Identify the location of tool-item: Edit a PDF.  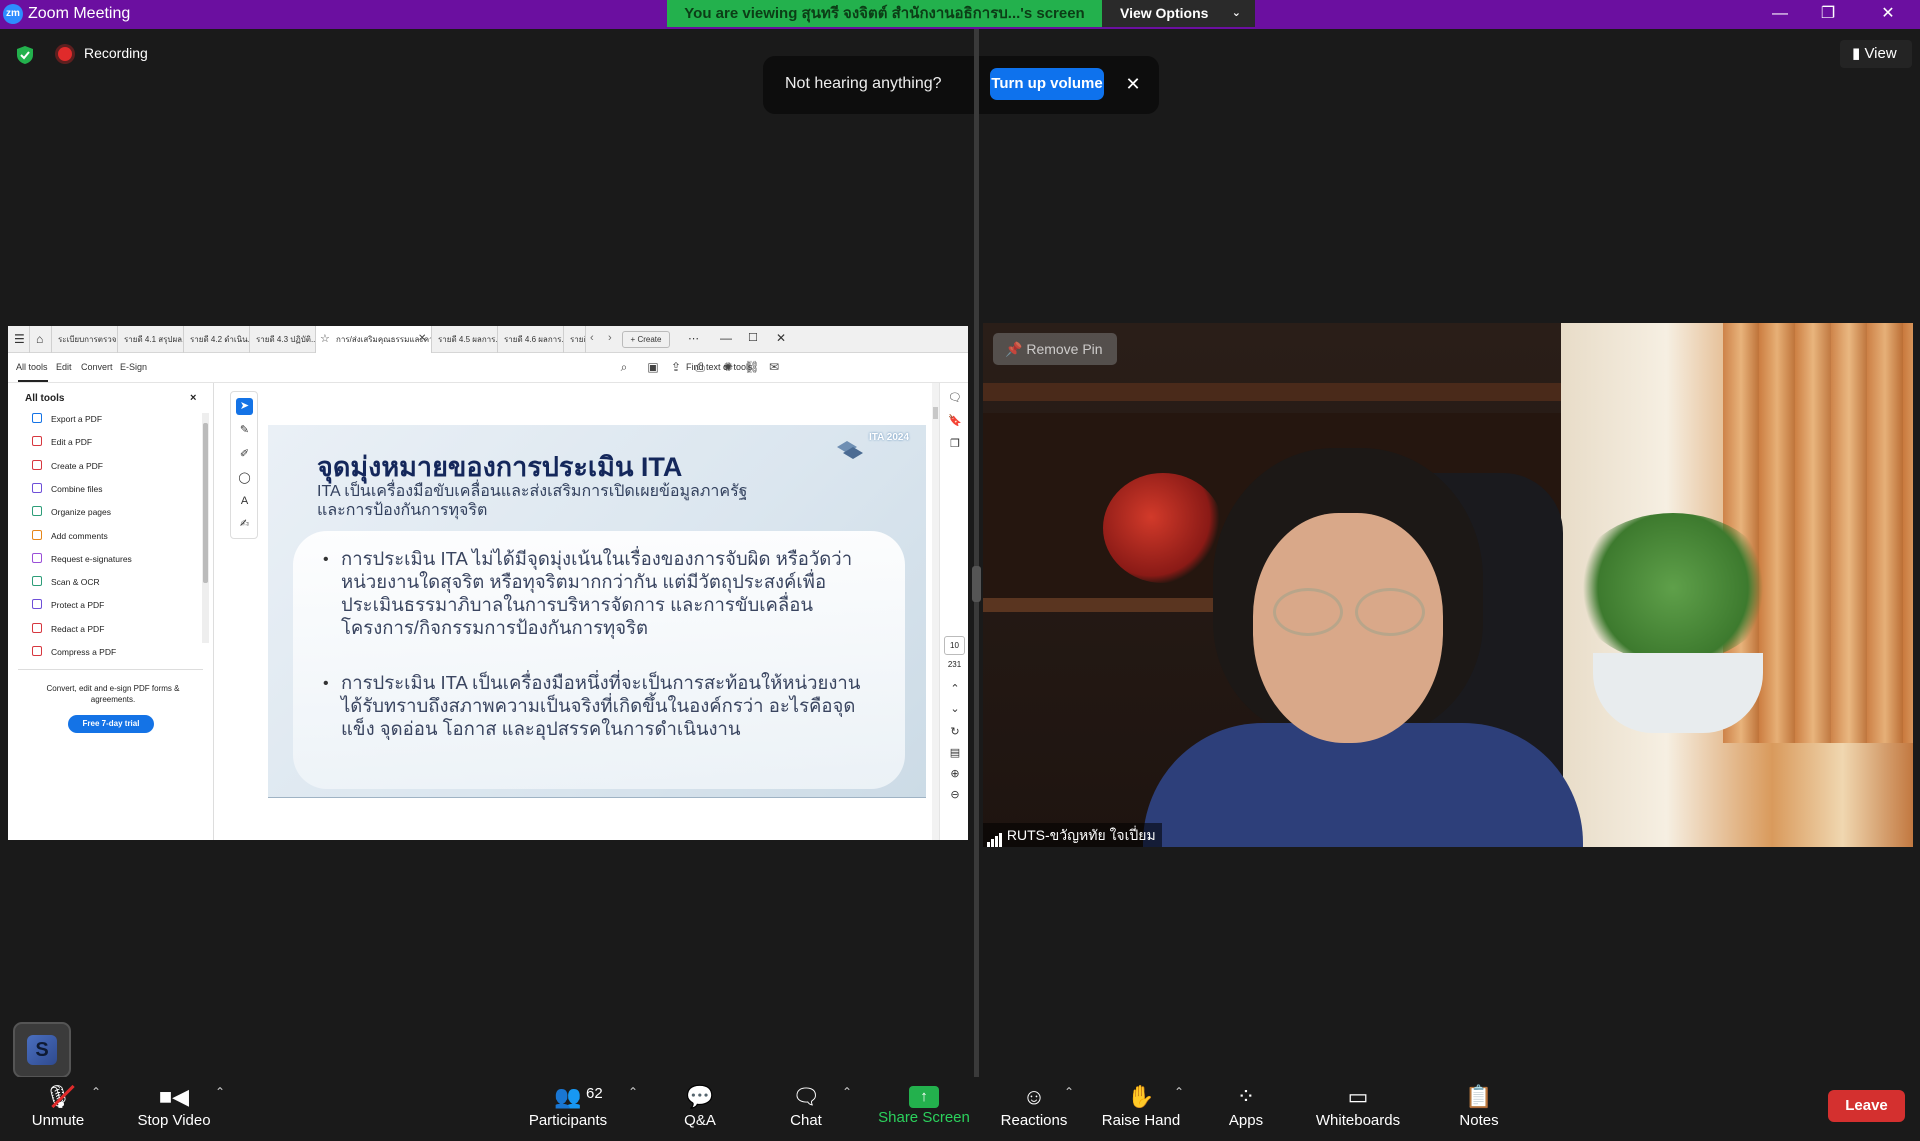
(62, 442).